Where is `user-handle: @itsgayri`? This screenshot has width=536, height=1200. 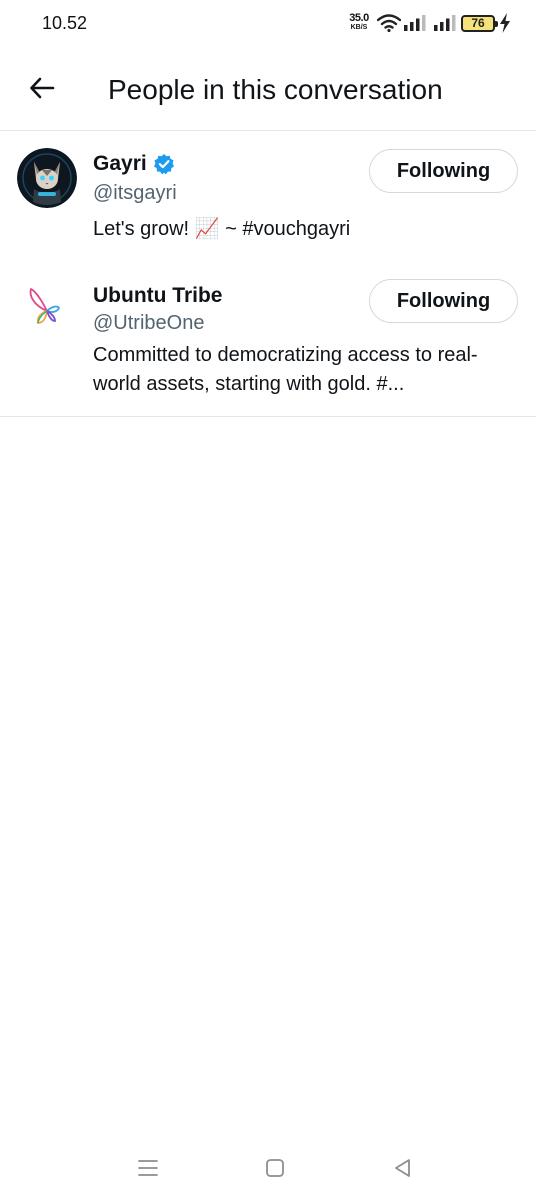 user-handle: @itsgayri is located at coordinates (135, 193).